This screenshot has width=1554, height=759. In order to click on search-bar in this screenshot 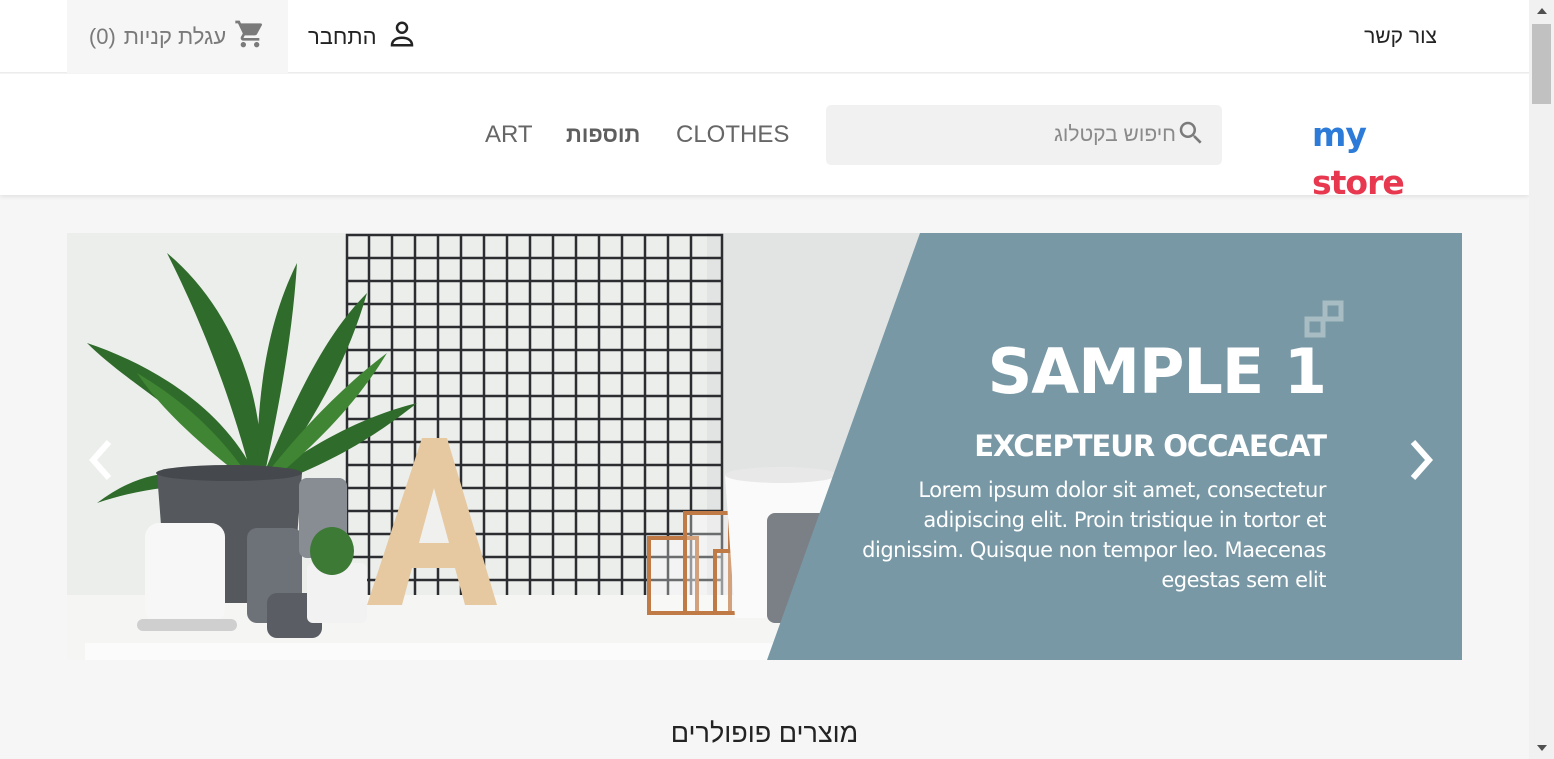, I will do `click(1024, 135)`.